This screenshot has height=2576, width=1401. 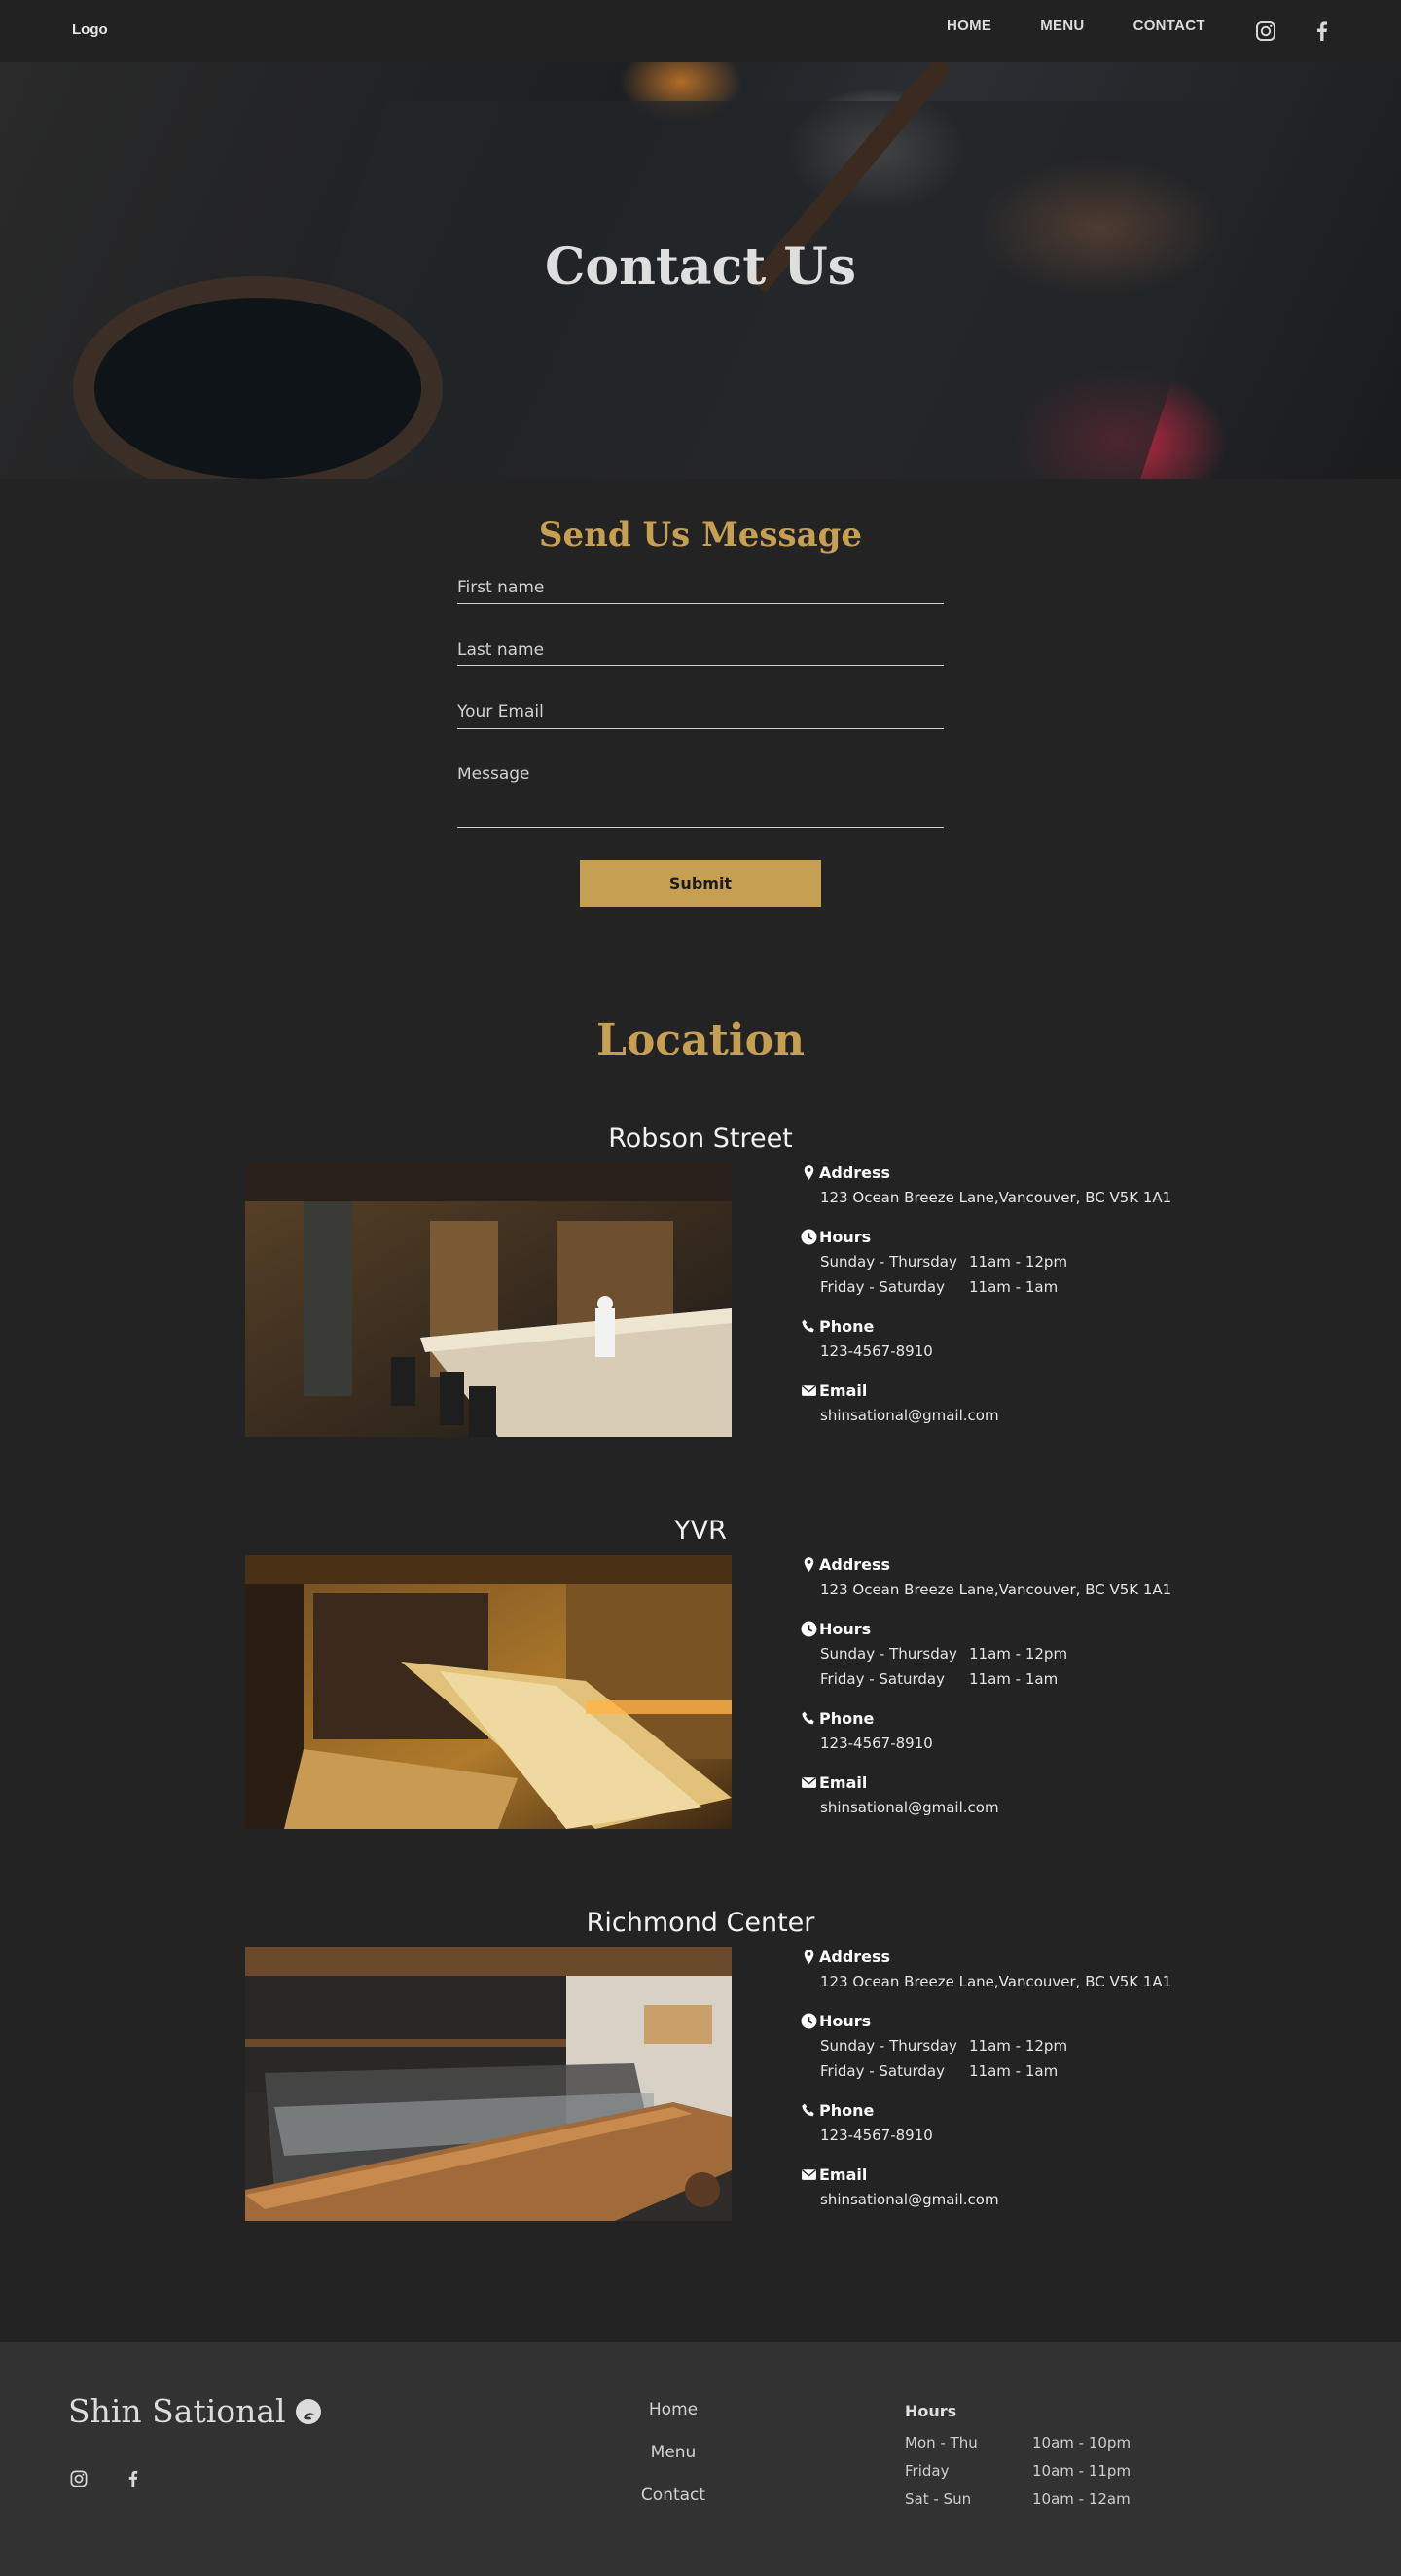 I want to click on top-nav: Logo HOME MENU CONTACT, so click(x=700, y=31).